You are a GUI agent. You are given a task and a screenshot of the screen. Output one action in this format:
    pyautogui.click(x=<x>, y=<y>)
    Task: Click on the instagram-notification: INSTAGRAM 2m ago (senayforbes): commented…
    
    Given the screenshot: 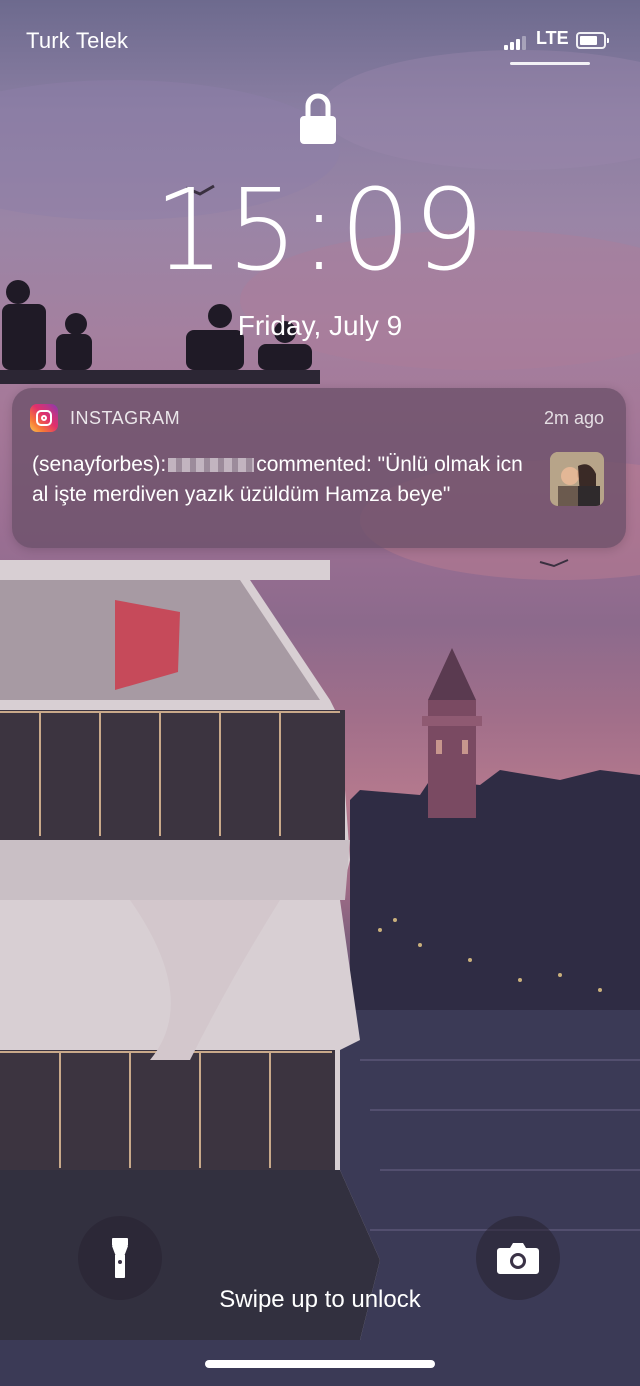 What is the action you would take?
    pyautogui.click(x=319, y=468)
    